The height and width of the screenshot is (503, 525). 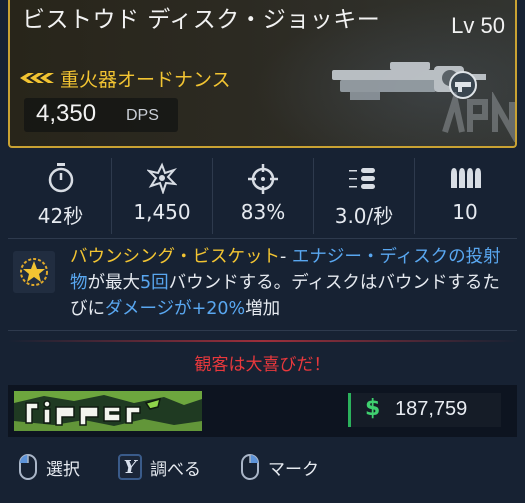 I want to click on mouse-right-icon, so click(x=250, y=467).